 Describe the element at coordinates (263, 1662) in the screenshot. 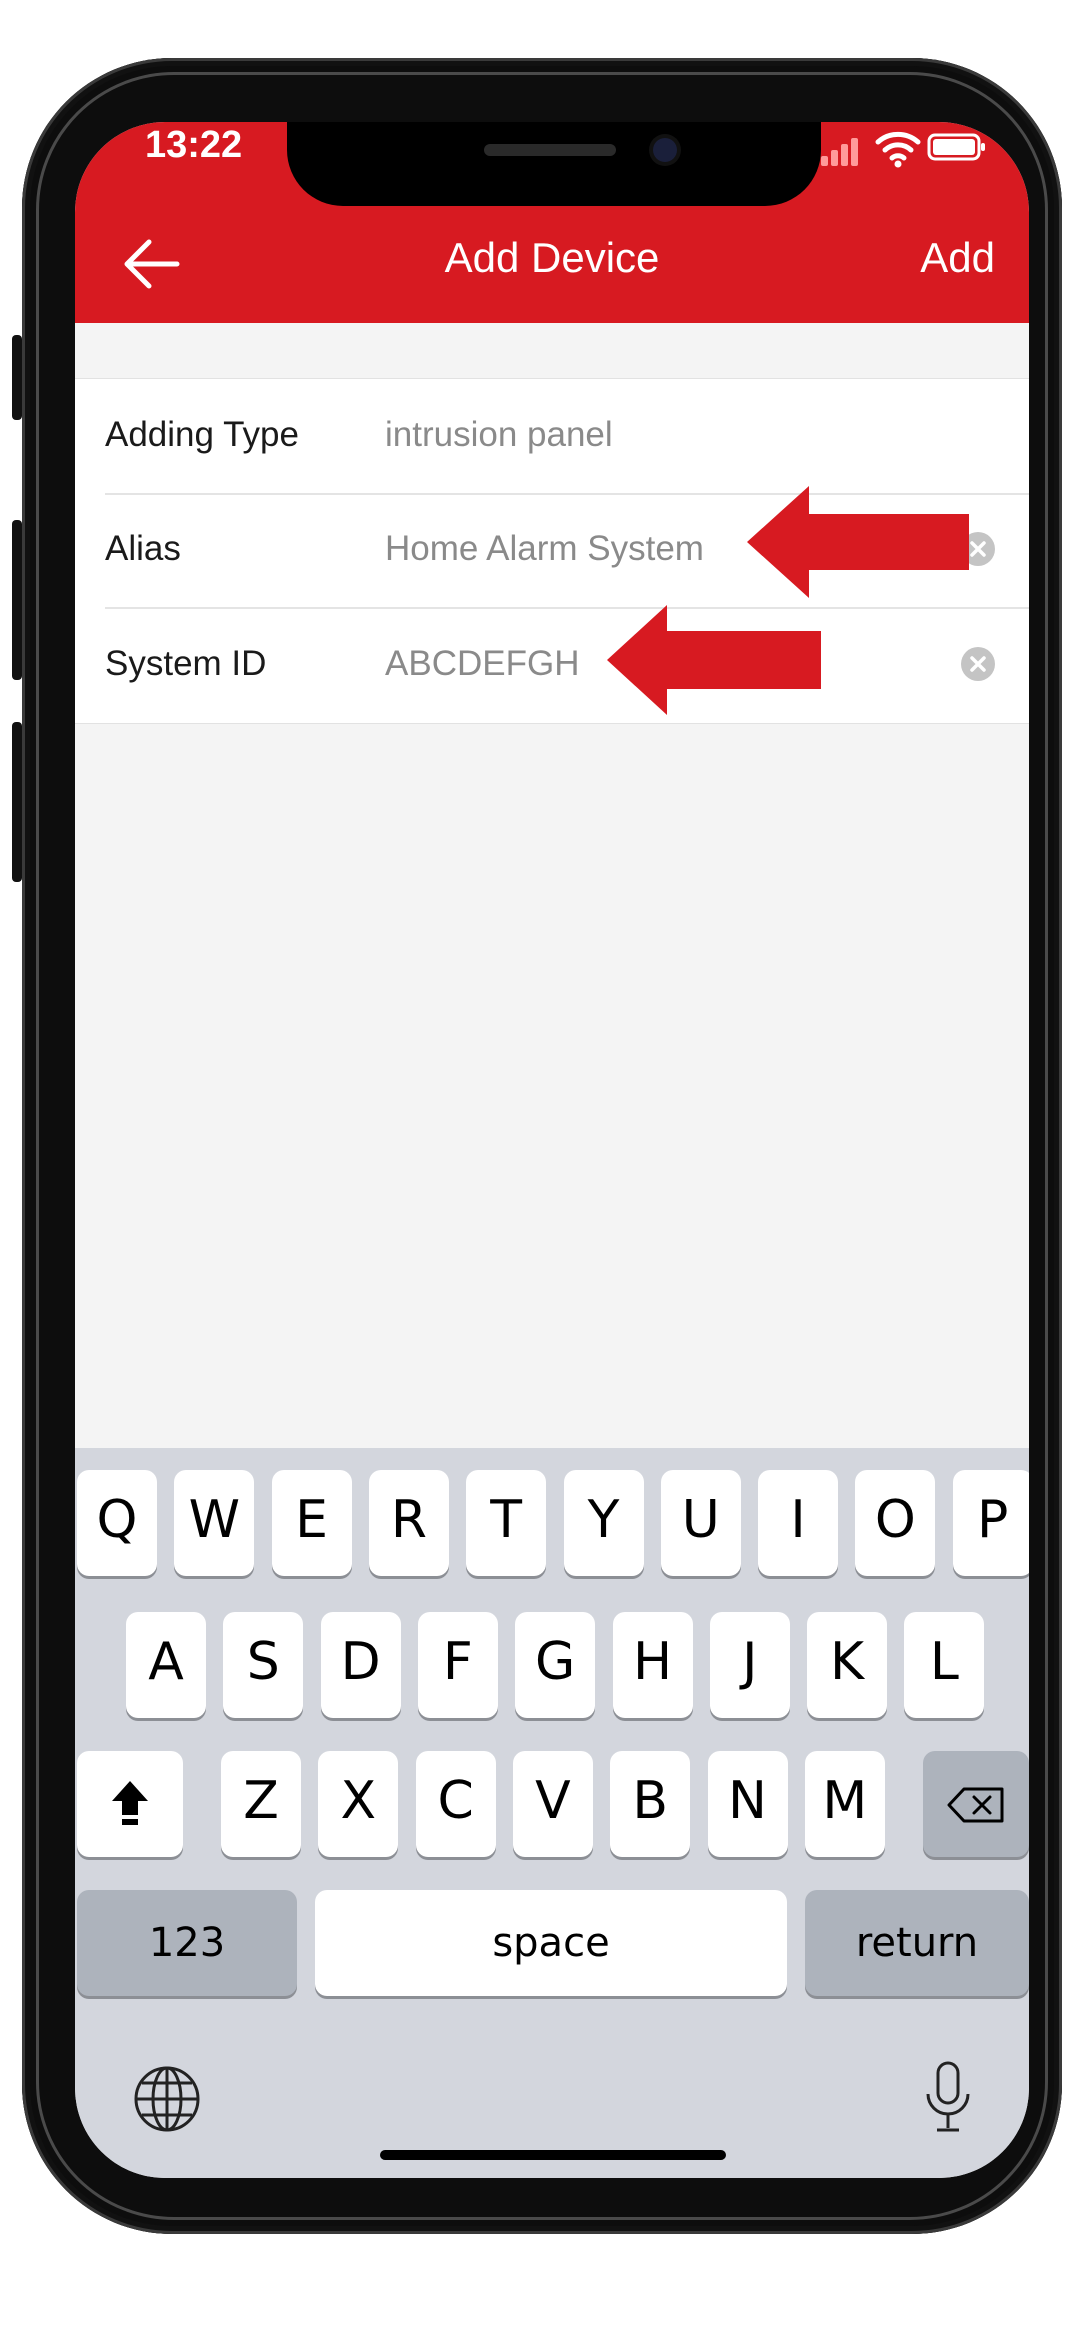

I see `key-label: S` at that location.